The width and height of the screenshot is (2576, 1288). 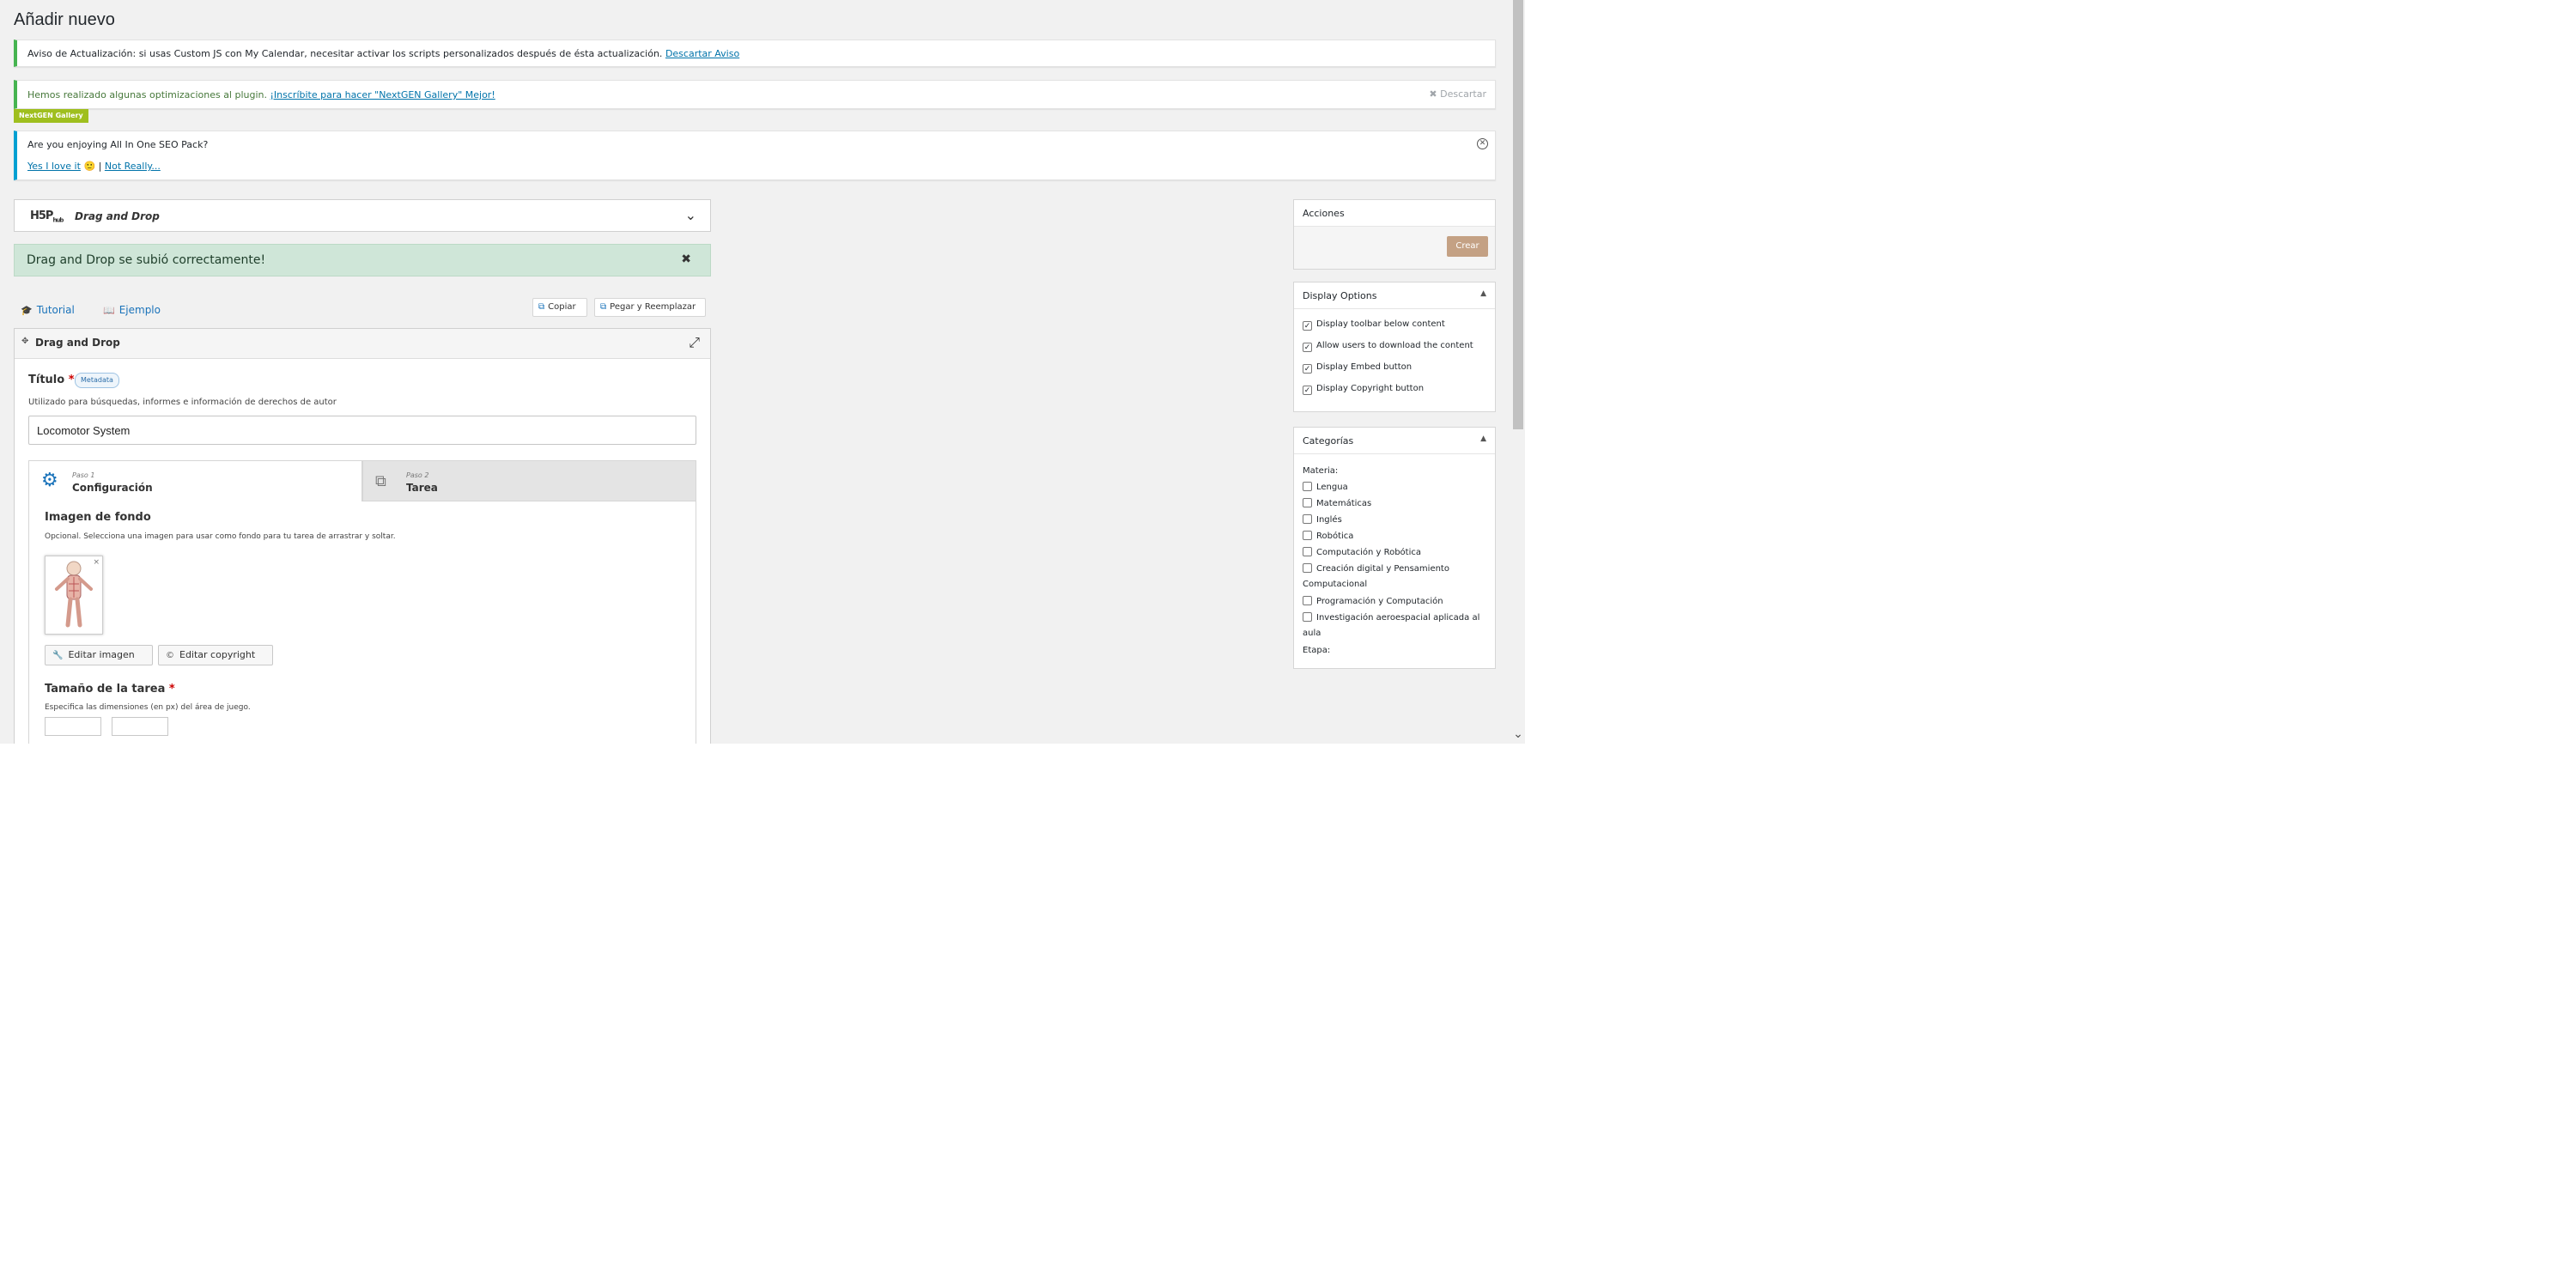 What do you see at coordinates (529, 481) in the screenshot?
I see `tab-task: ⧉ Paso 2 Tarea` at bounding box center [529, 481].